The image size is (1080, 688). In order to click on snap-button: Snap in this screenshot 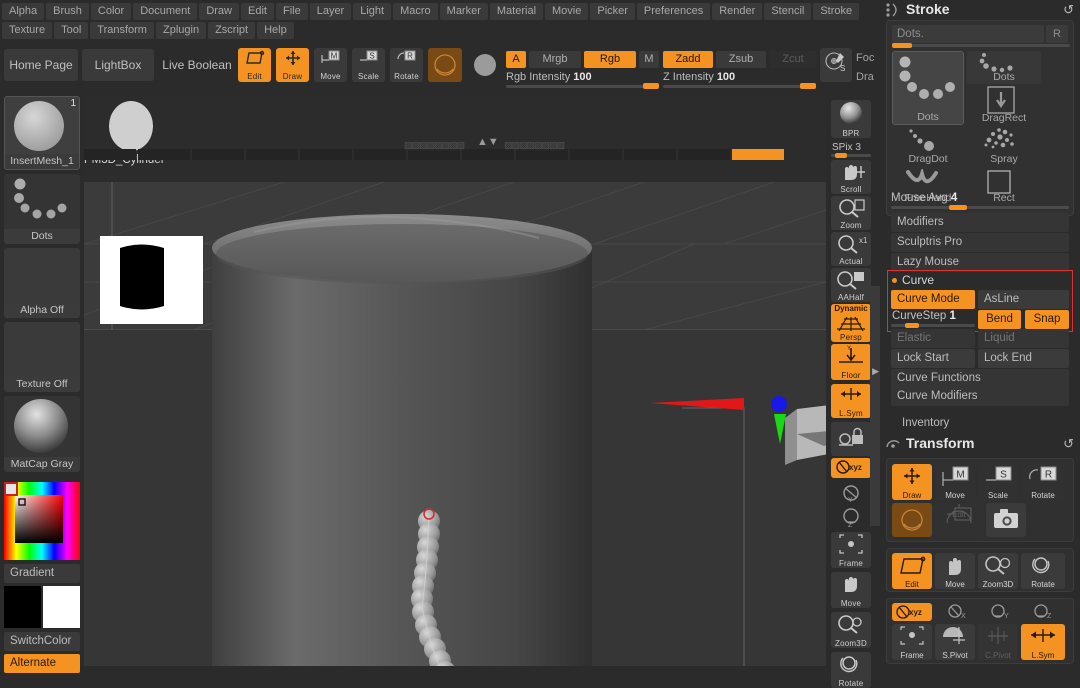, I will do `click(1047, 319)`.